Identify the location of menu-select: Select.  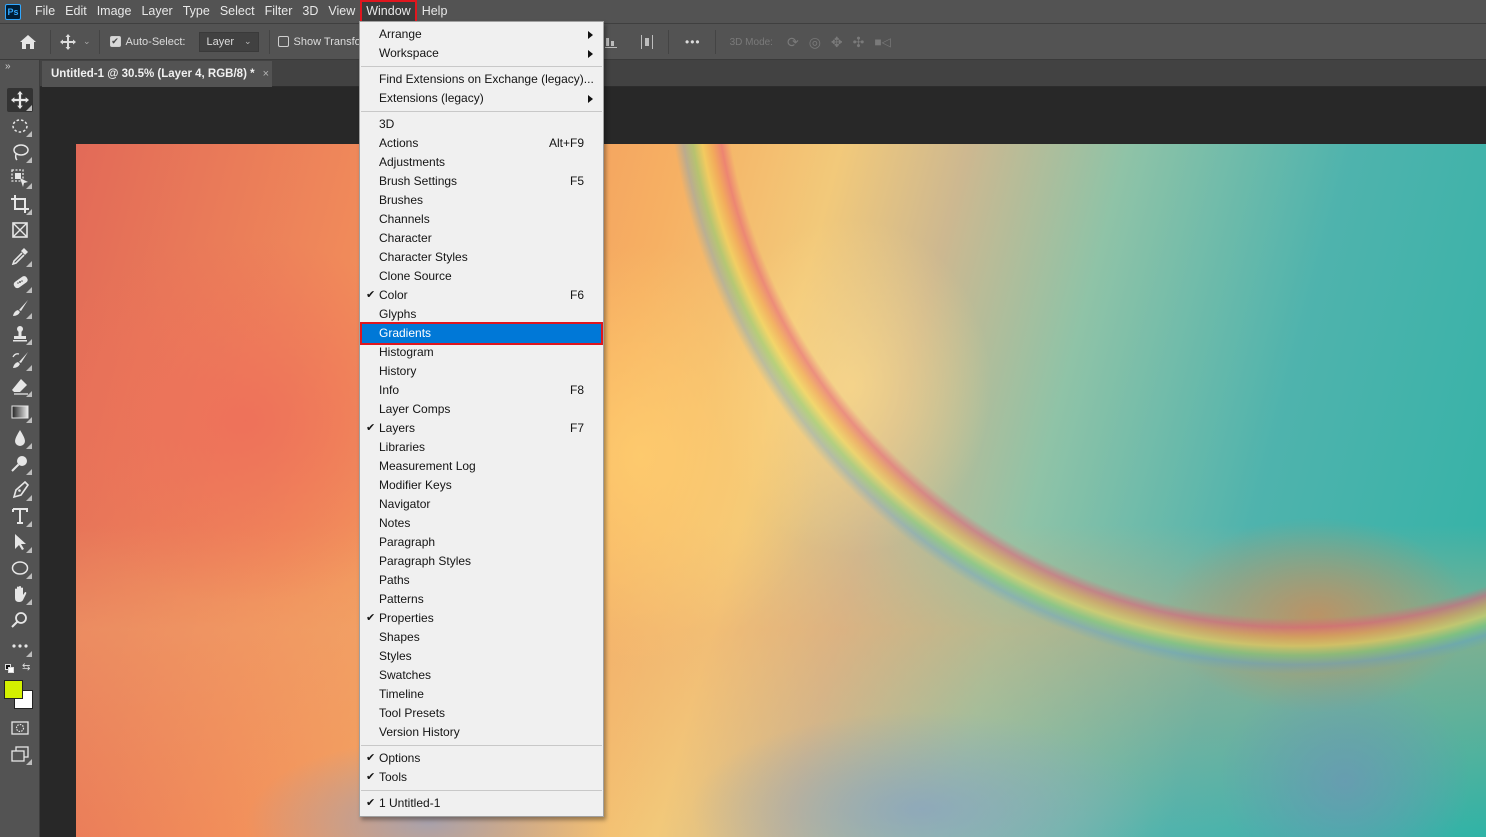
(237, 11).